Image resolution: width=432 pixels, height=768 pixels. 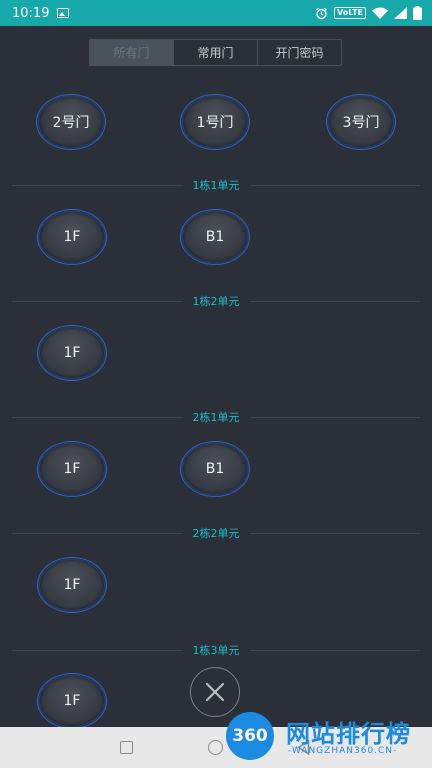 I want to click on recents-icon, so click(x=126, y=747).